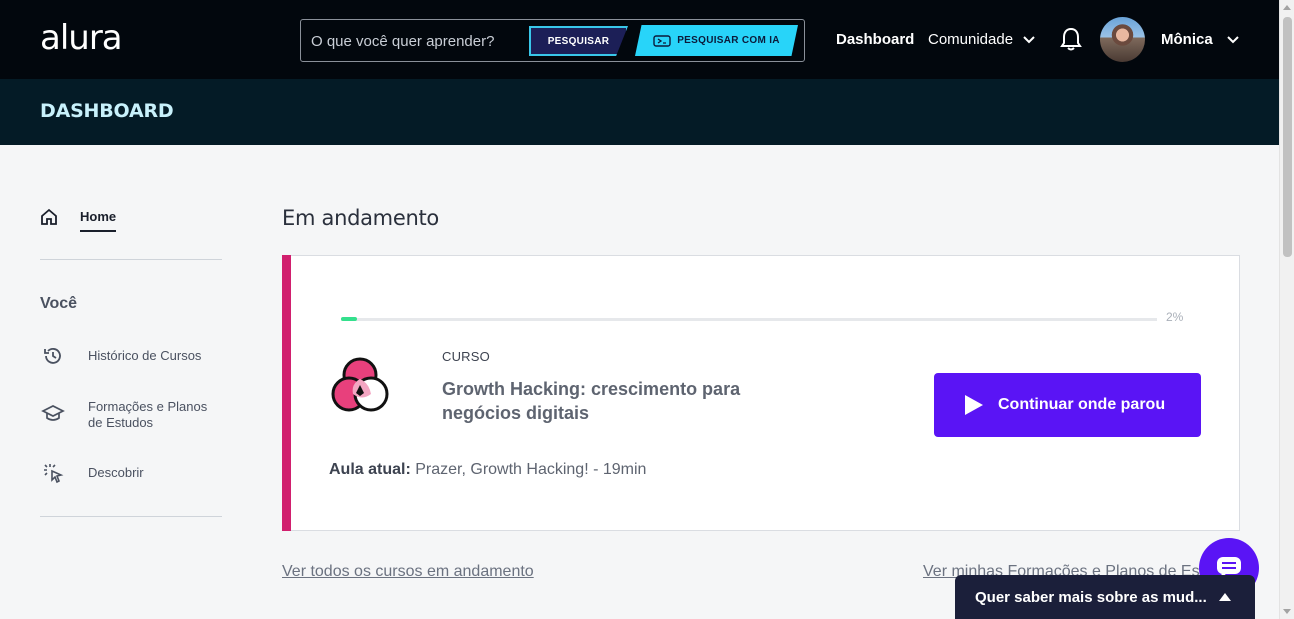 The image size is (1294, 619). Describe the element at coordinates (408, 572) in the screenshot. I see `all-courses-link: Ver todos os cursos em andamento` at that location.